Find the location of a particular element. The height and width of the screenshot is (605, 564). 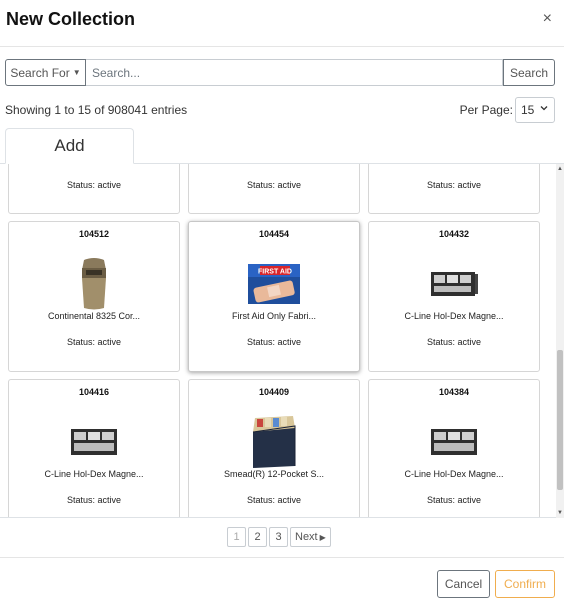

search-button: Search is located at coordinates (529, 72).